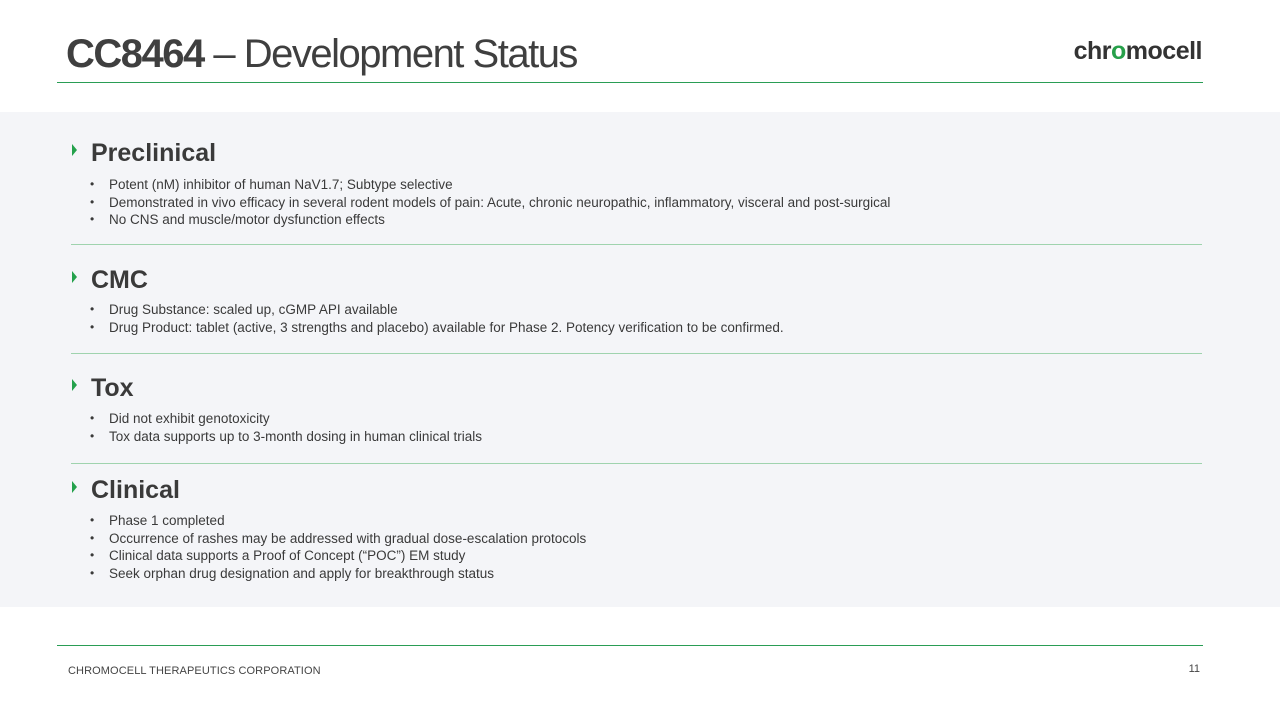  I want to click on section-title: Preclinical, so click(154, 153).